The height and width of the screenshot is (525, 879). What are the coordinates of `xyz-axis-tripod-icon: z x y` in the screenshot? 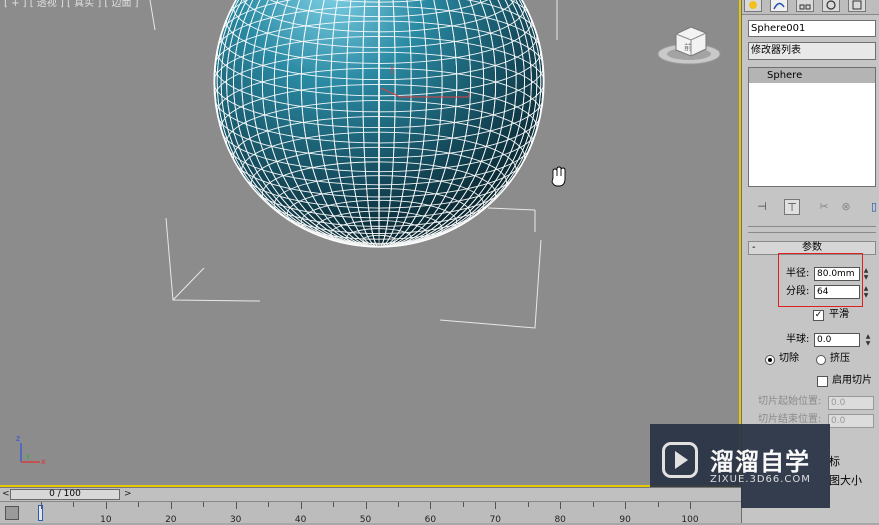 It's located at (31, 450).